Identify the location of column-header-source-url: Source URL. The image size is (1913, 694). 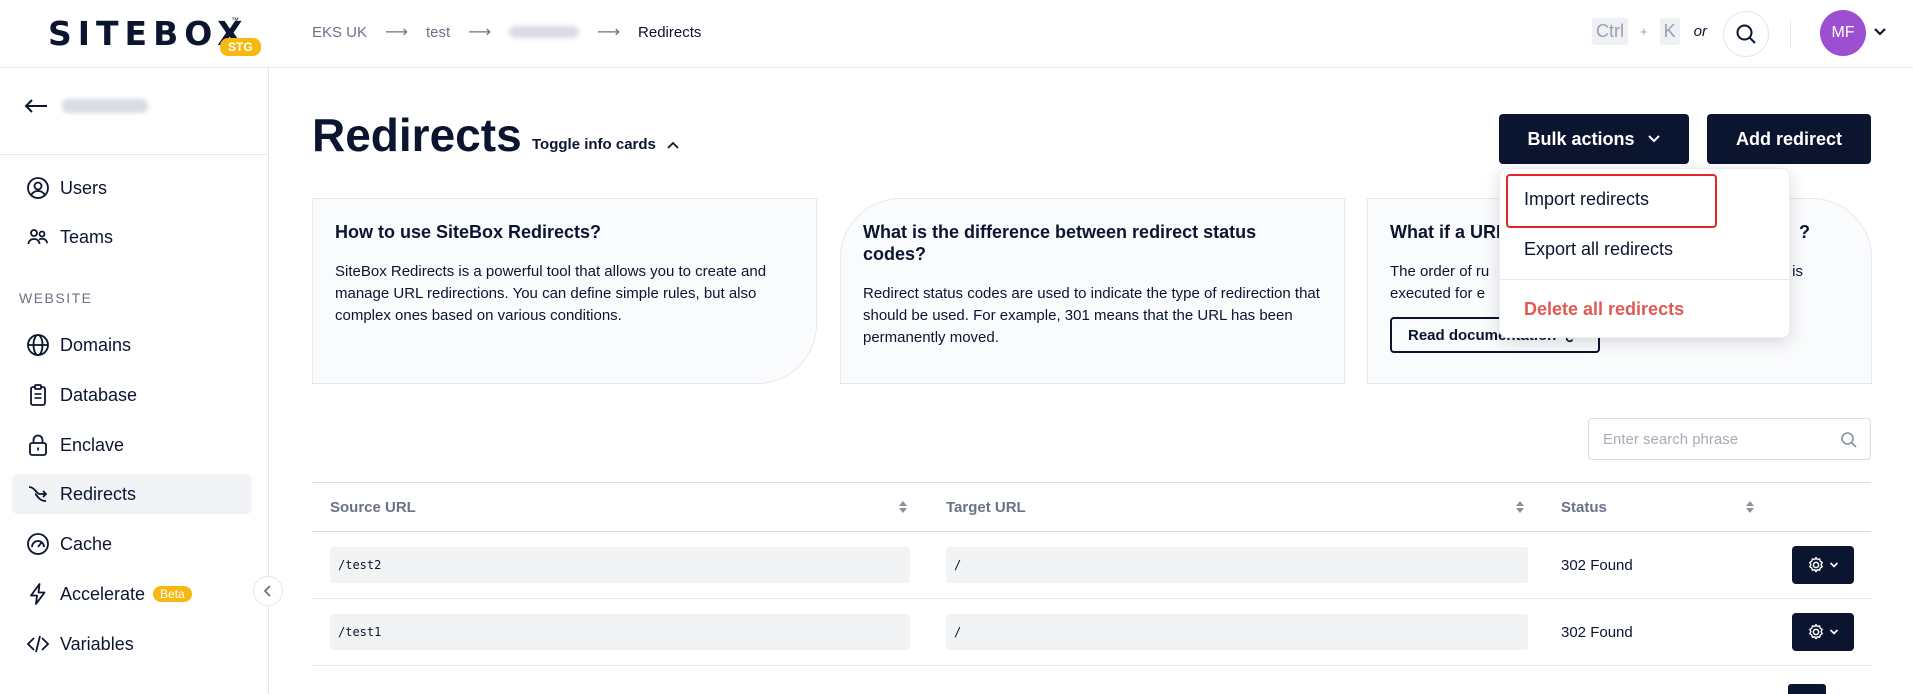
(373, 507).